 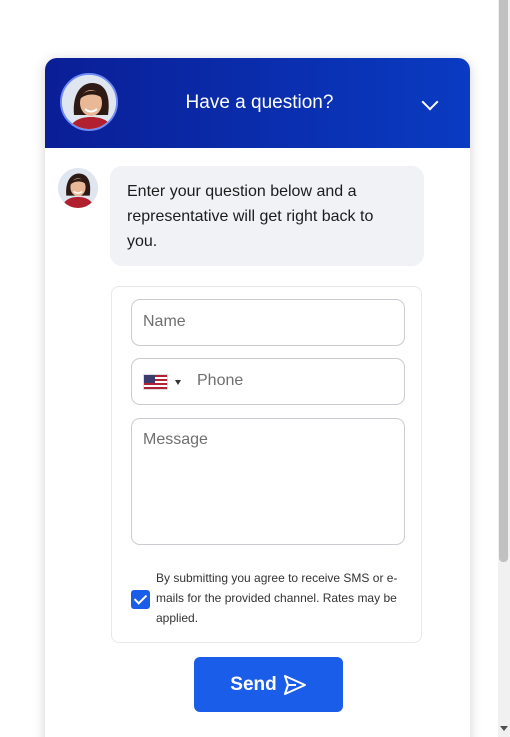 I want to click on consent-checkbox, so click(x=140, y=599).